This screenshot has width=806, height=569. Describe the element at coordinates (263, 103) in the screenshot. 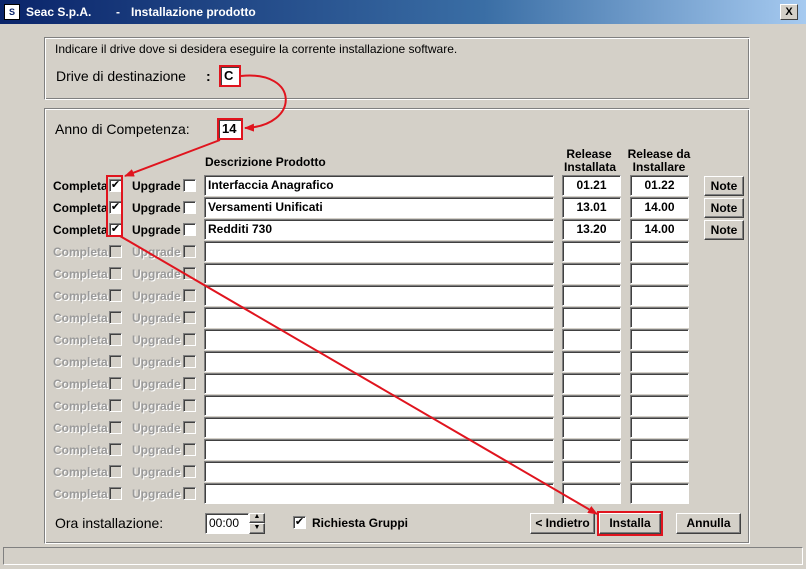

I see `arrow-drive-to-anno` at that location.